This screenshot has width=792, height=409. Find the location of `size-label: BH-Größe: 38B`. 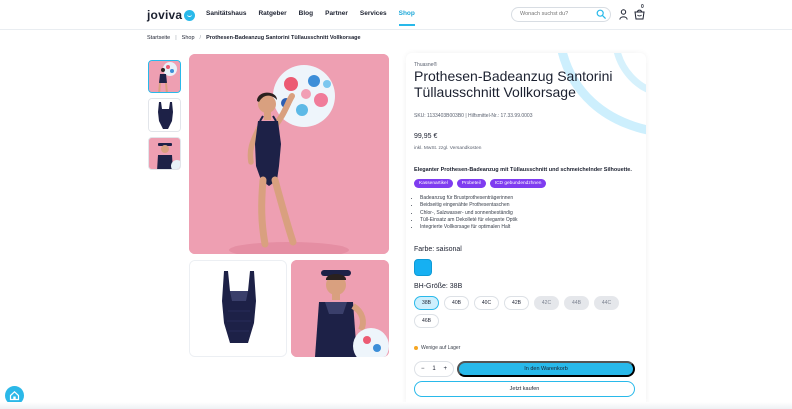

size-label: BH-Größe: 38B is located at coordinates (438, 286).